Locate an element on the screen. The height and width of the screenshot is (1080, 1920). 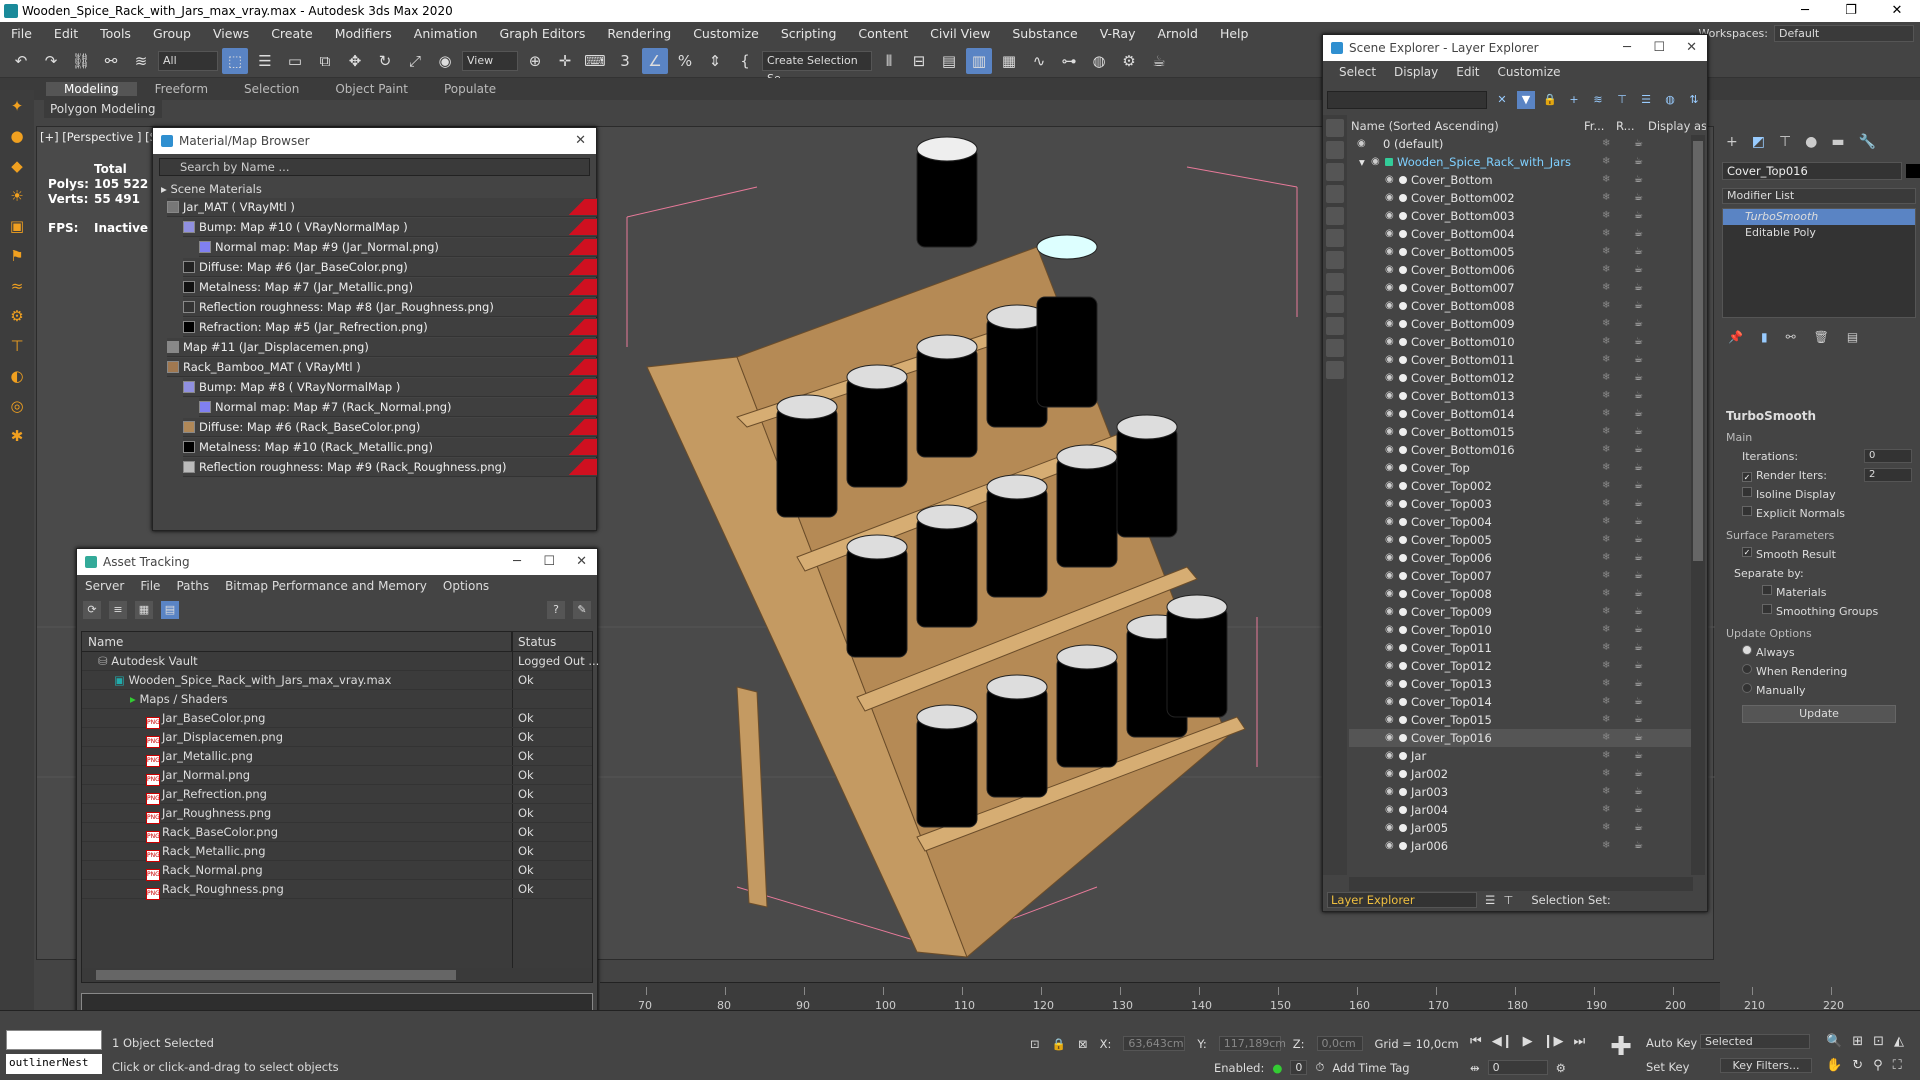
scene-row: ◉ Cover_Bottom003 ❄ ☕ is located at coordinates (1521, 216).